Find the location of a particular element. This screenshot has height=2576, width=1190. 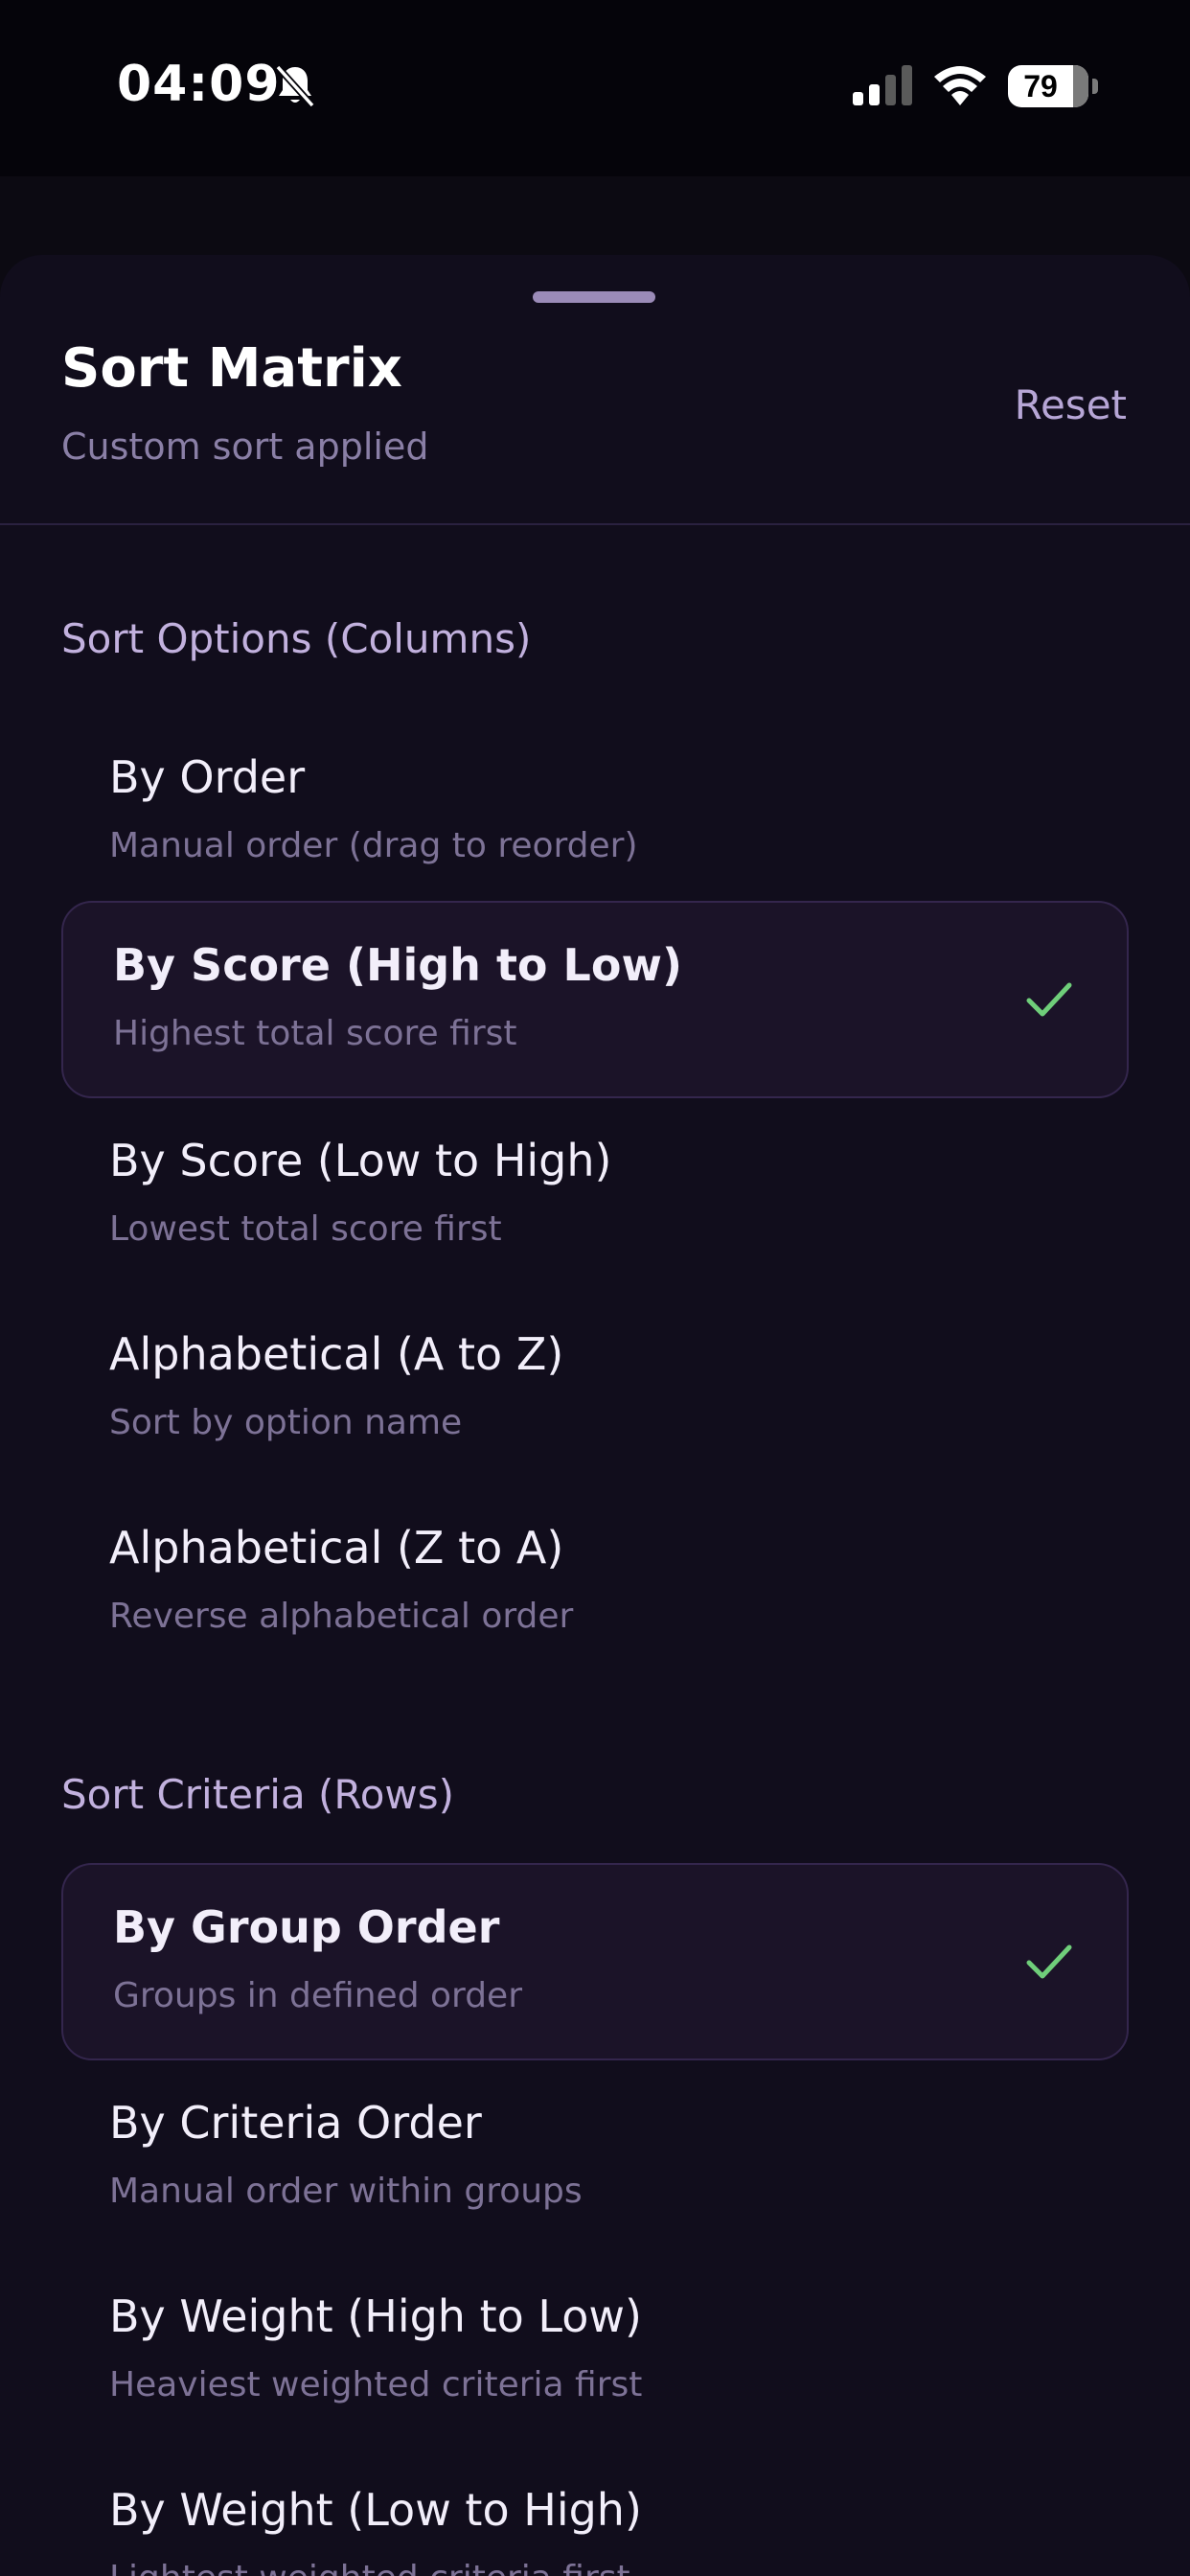

status-time: 04:09 is located at coordinates (199, 85).